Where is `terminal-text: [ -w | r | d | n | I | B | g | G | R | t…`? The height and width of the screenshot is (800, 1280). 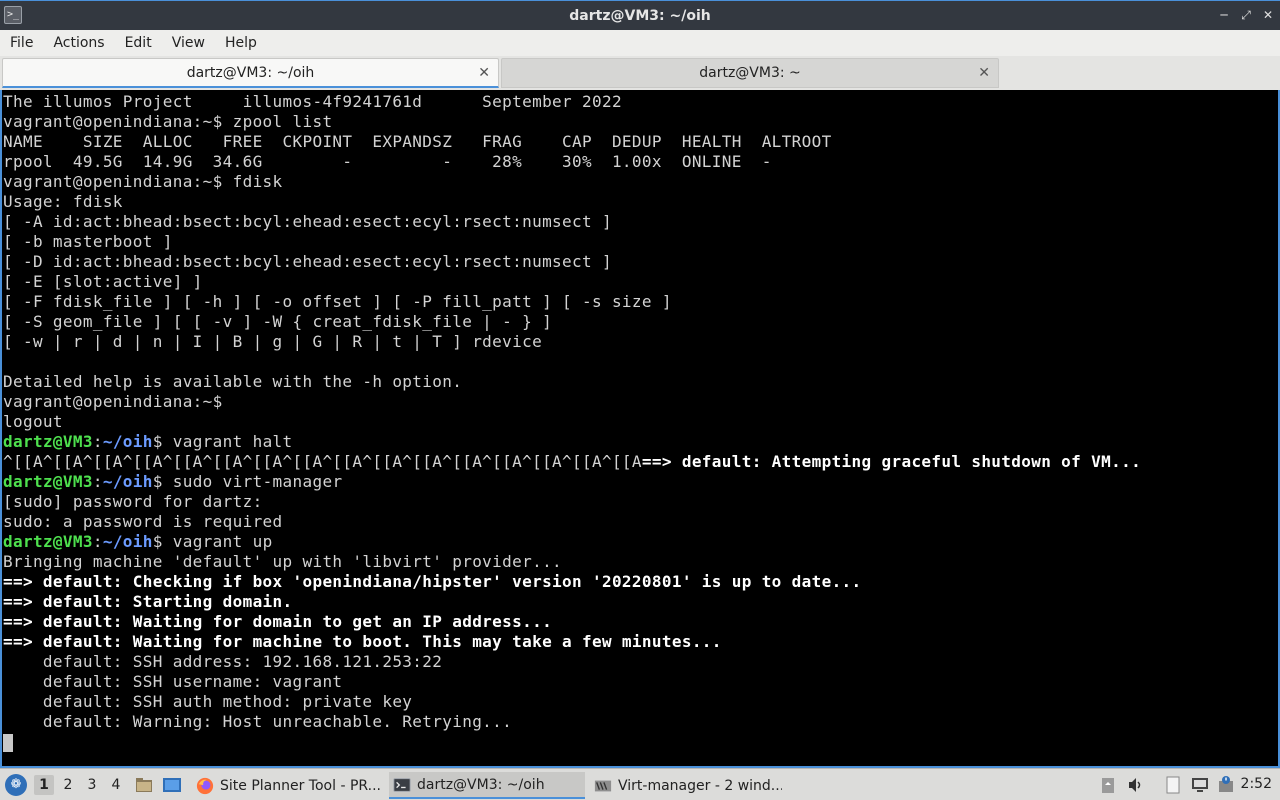
terminal-text: [ -w | r | d | n | I | B | g | G | R | t… is located at coordinates (273, 341).